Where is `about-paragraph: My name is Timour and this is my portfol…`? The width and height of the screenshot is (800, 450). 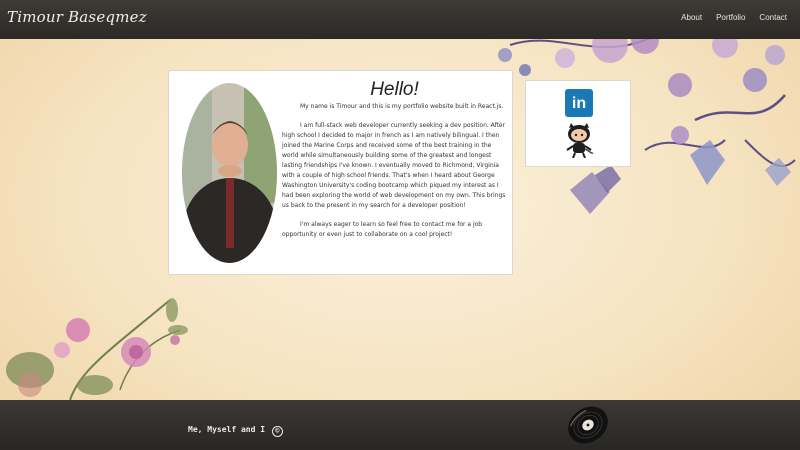 about-paragraph: My name is Timour and this is my portfol… is located at coordinates (402, 106).